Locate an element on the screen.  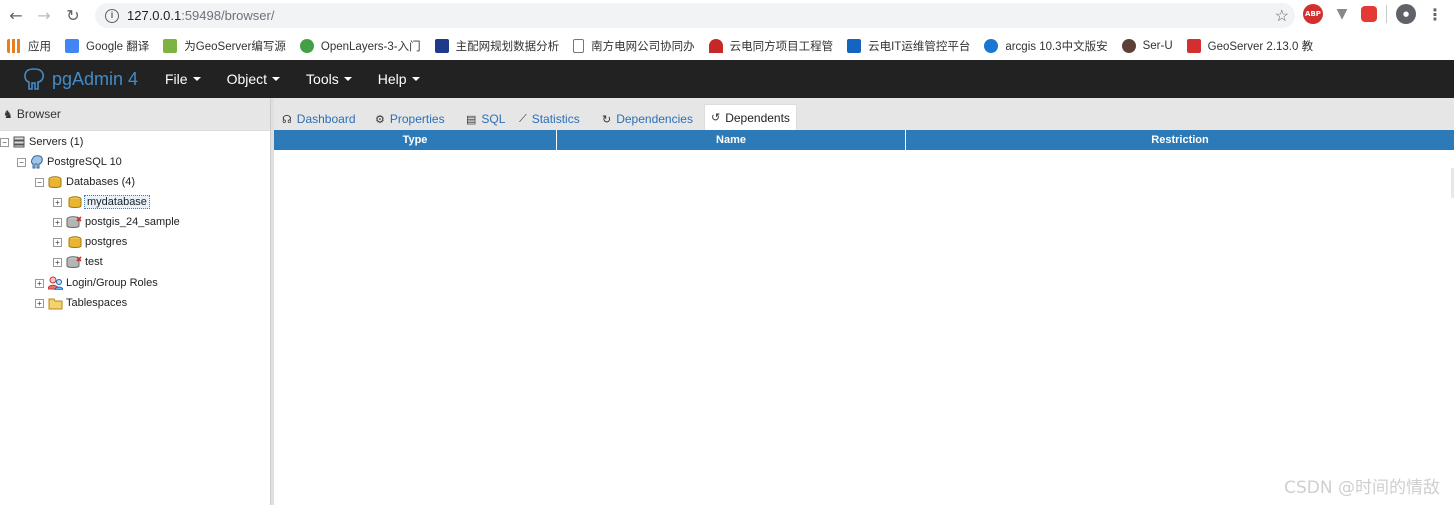
properties-icon: ⚙ is located at coordinates (380, 119).